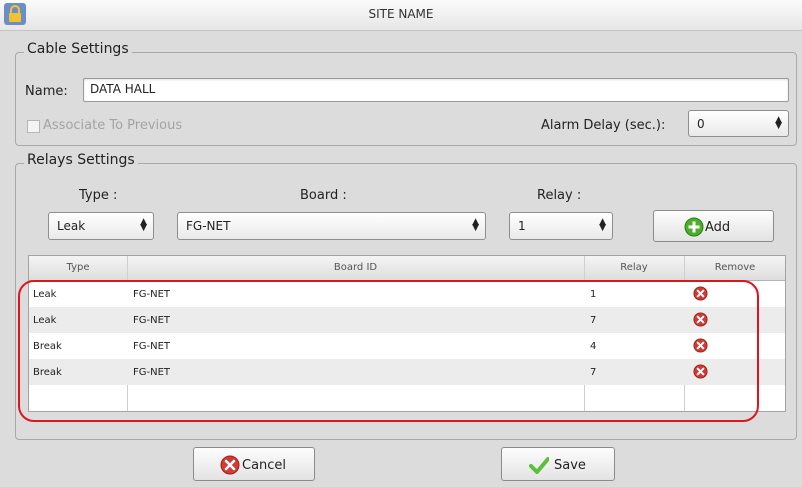 The image size is (802, 487). Describe the element at coordinates (264, 465) in the screenshot. I see `cancel-button-label: Cancel` at that location.